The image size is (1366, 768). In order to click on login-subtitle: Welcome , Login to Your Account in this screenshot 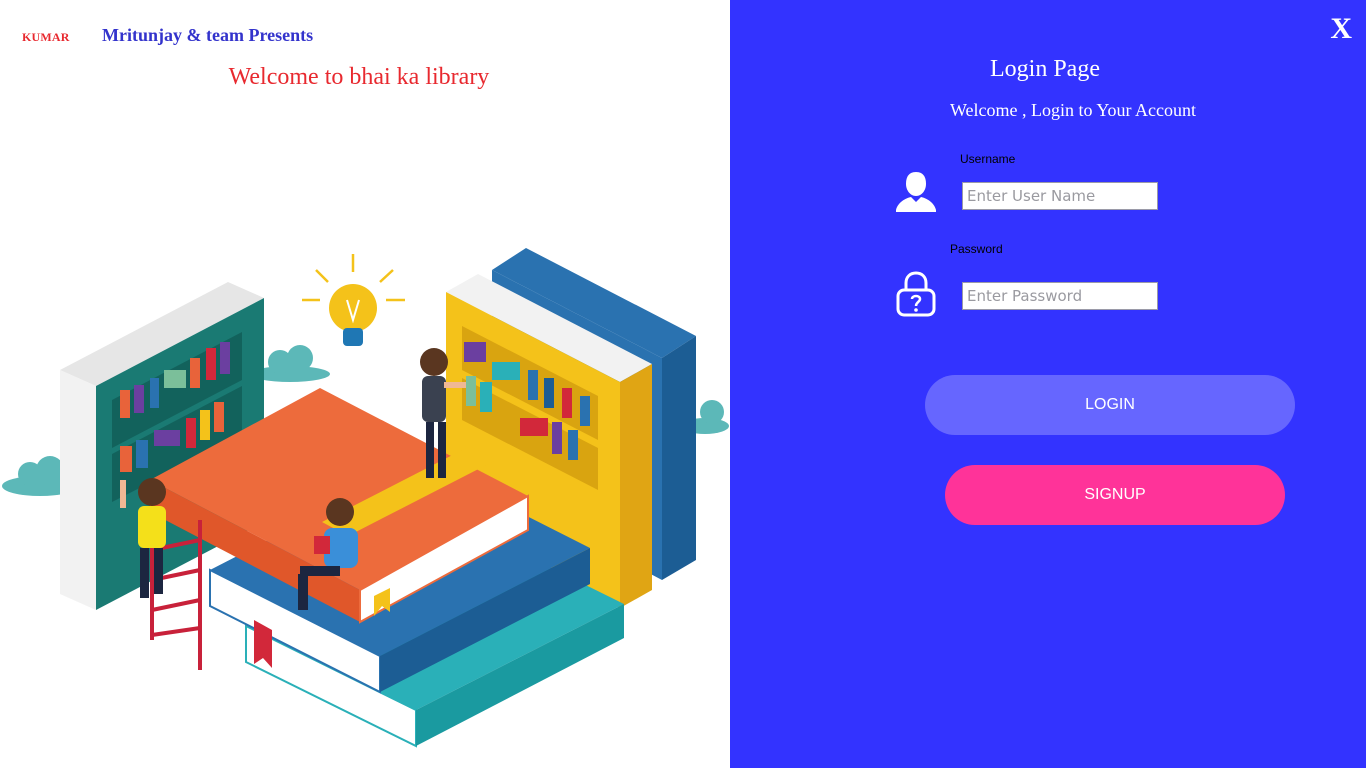, I will do `click(1073, 110)`.